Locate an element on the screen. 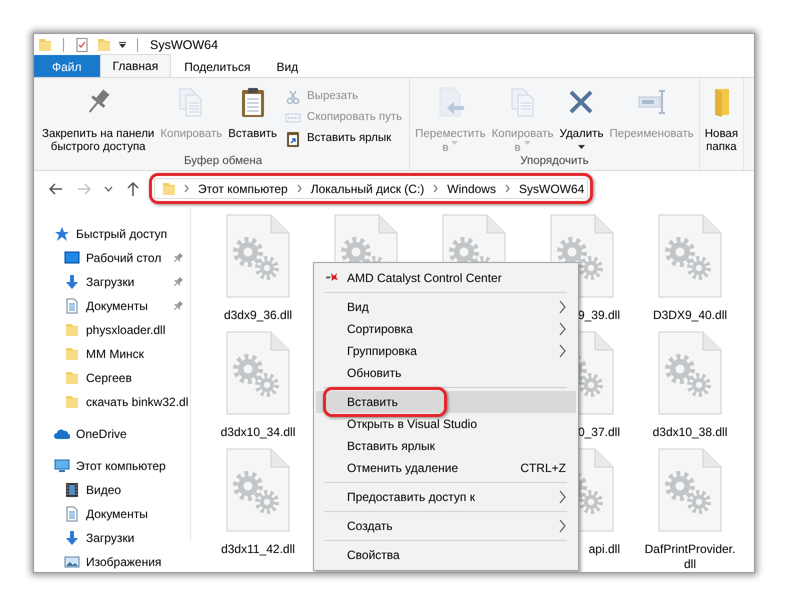 The height and width of the screenshot is (606, 787). window-title: SysWOW64 is located at coordinates (184, 45).